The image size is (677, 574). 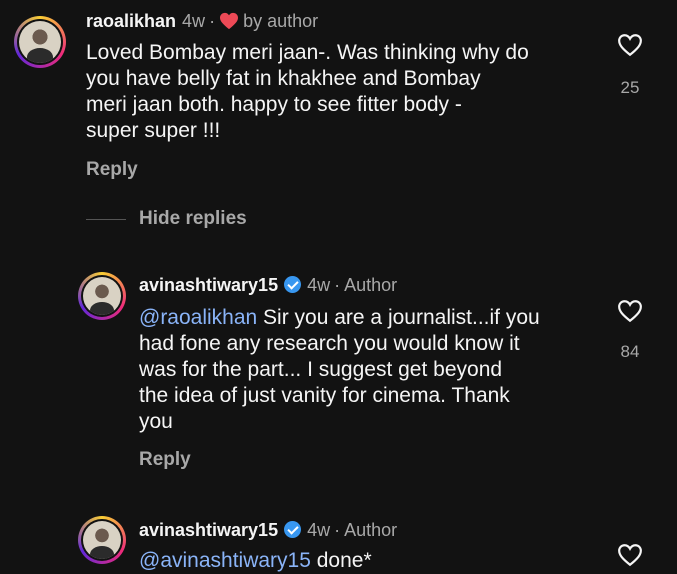 I want to click on reply-line-text: Sir you are a journalist...if you, so click(x=398, y=317).